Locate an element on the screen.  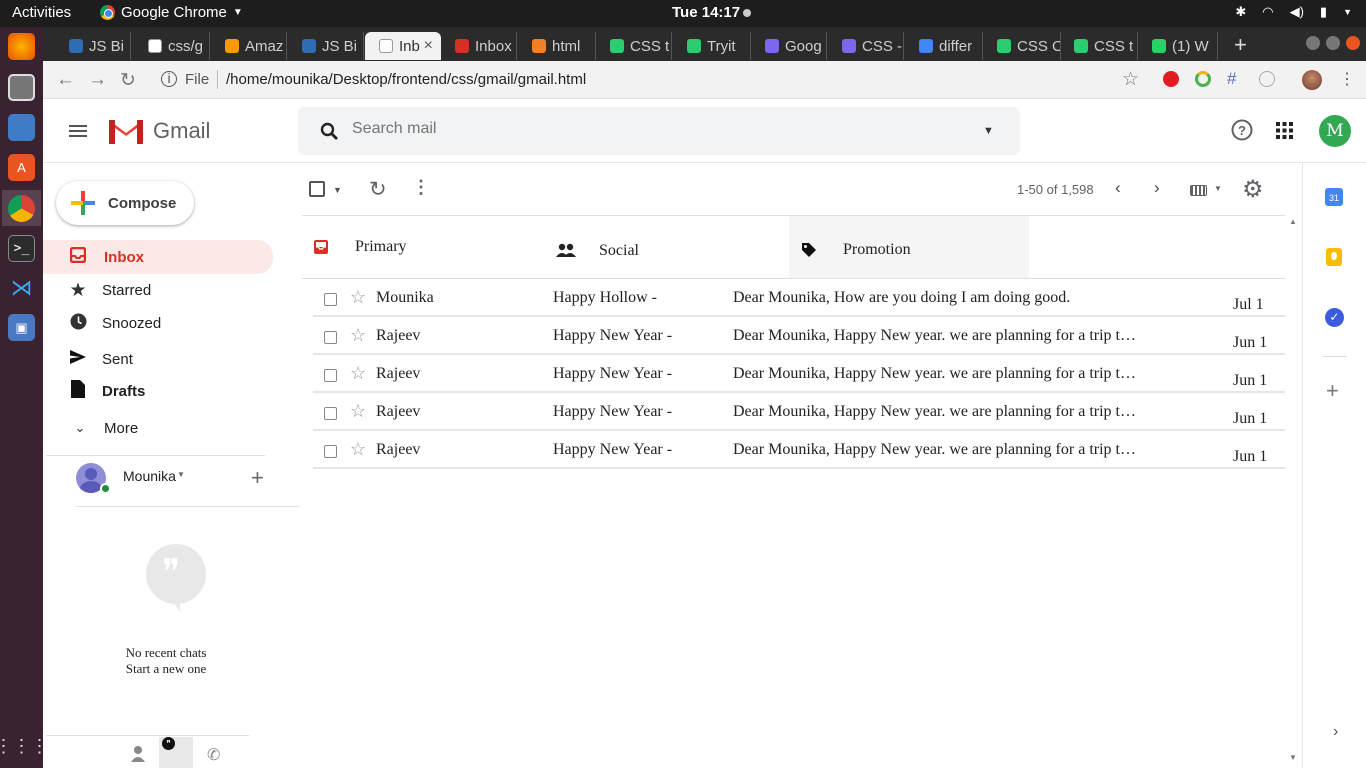
search-input is located at coordinates (652, 129).